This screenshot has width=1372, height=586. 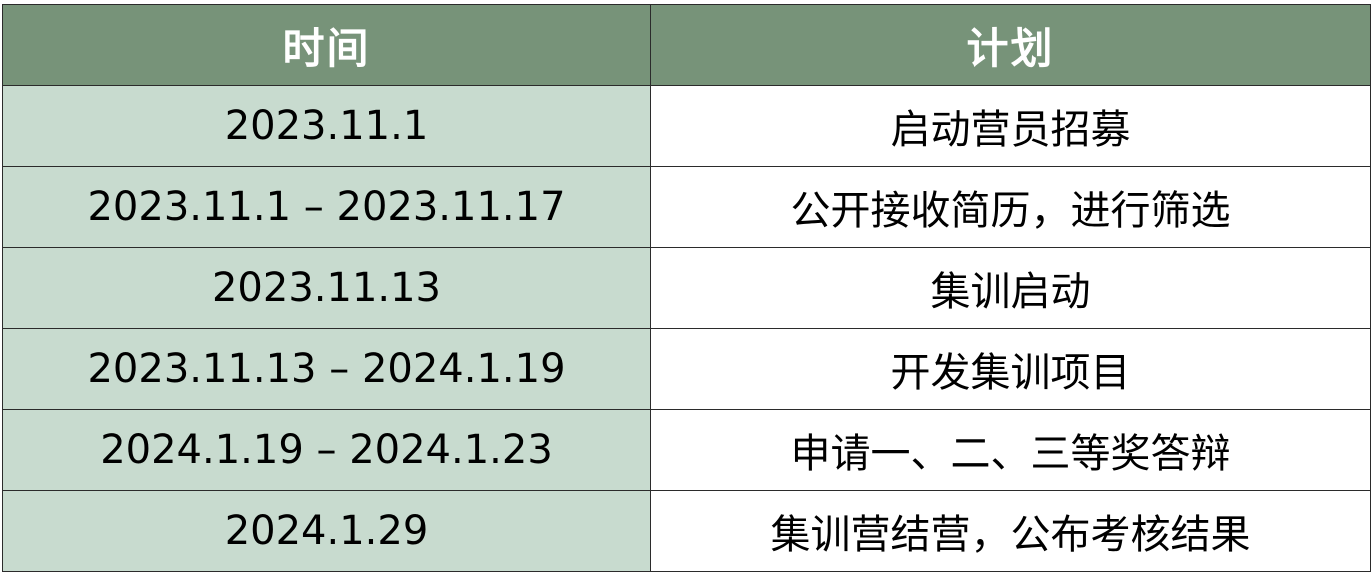 I want to click on row-plan: 申请一、二、三等奖答辩, so click(x=1010, y=450).